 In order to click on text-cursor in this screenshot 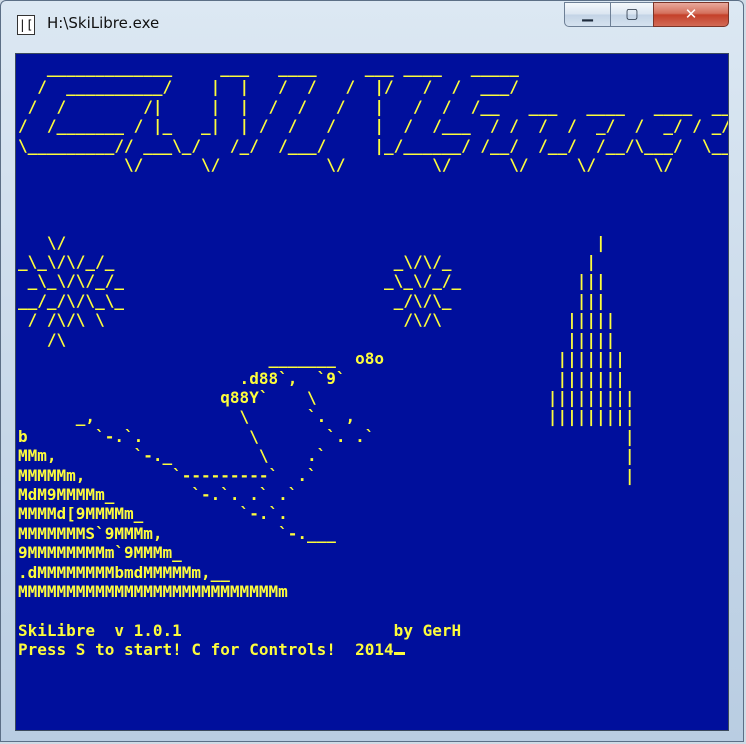, I will do `click(399, 654)`.